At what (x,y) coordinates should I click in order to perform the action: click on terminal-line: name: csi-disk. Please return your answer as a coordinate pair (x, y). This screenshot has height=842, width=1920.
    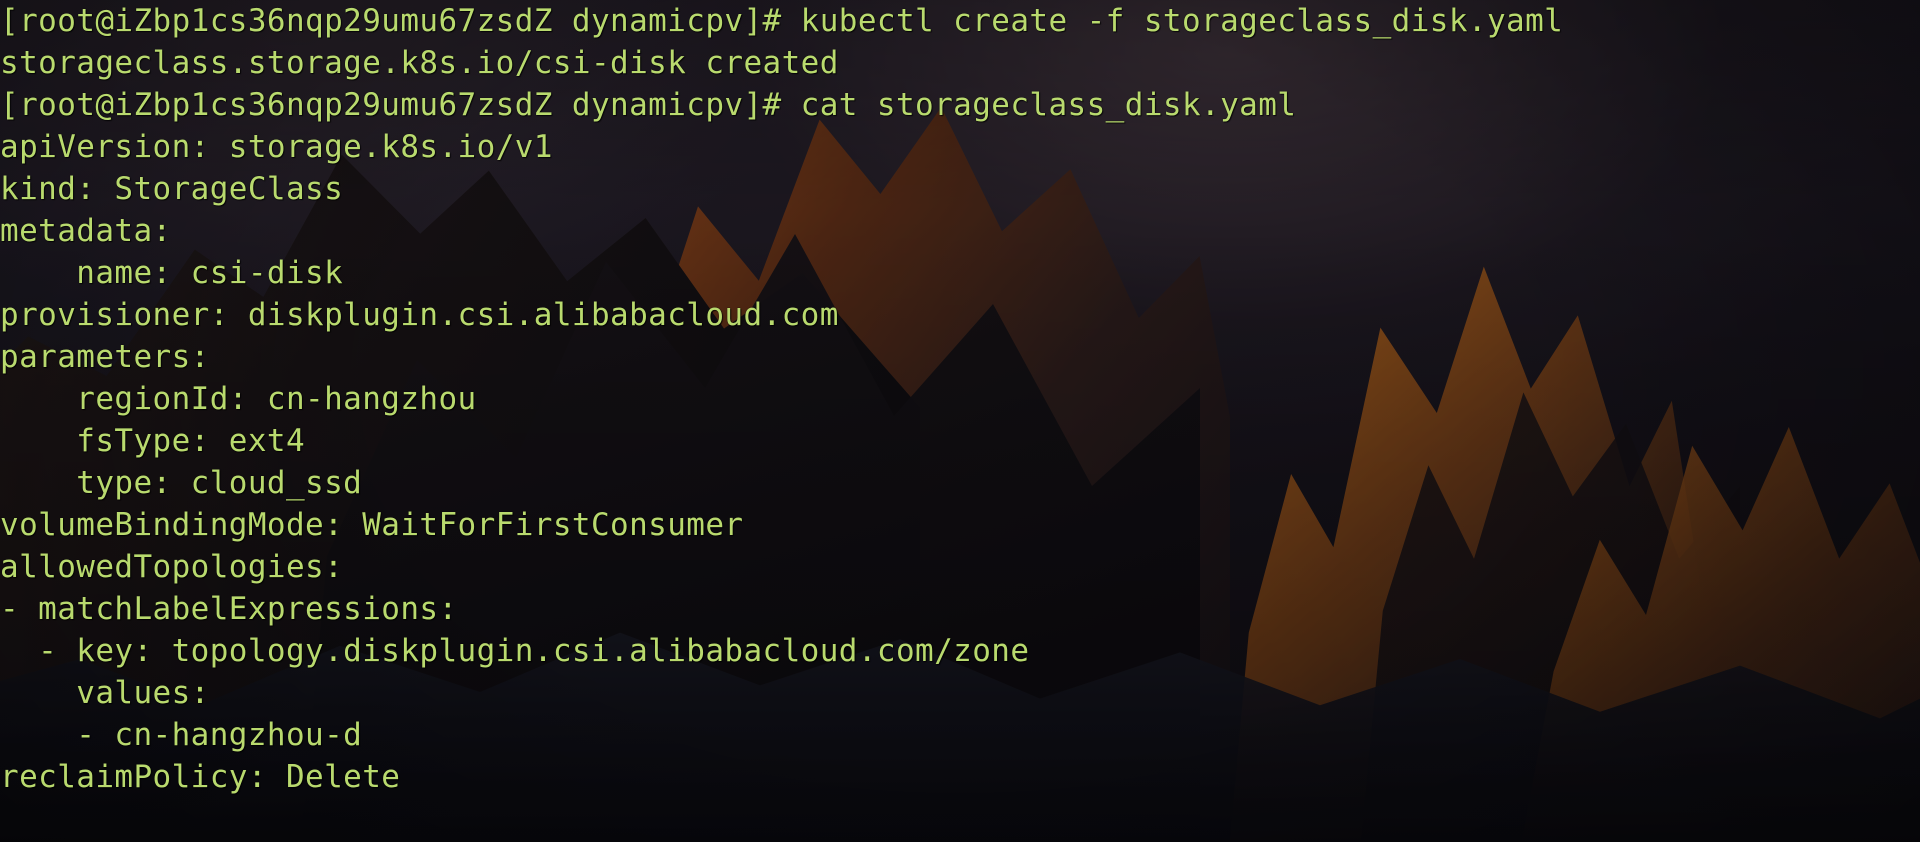
    Looking at the image, I should click on (172, 273).